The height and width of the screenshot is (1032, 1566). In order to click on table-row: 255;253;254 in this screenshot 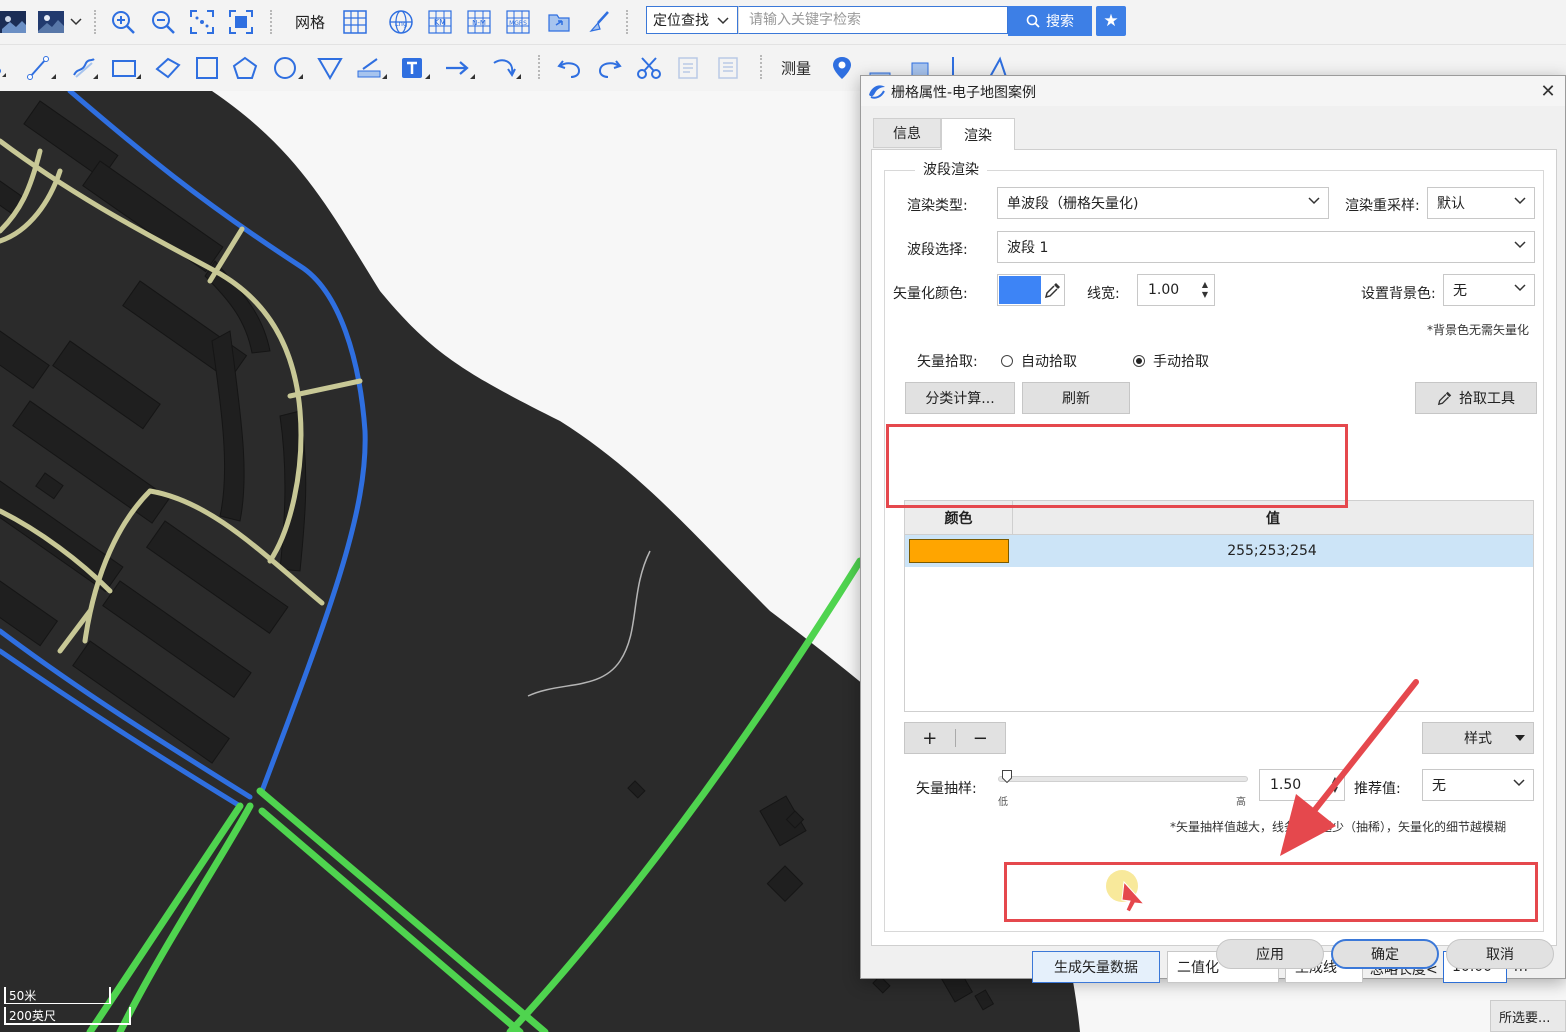, I will do `click(1219, 551)`.